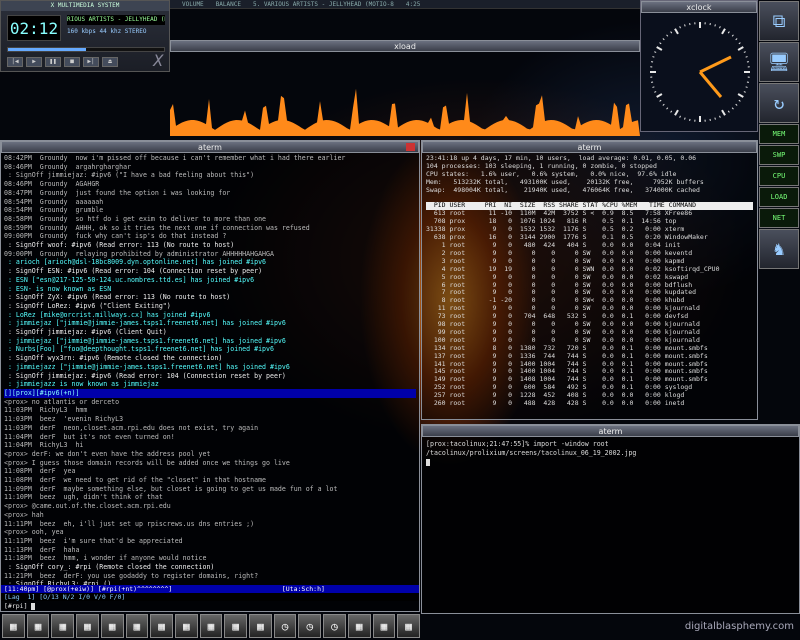 The height and width of the screenshot is (640, 800). I want to click on top-titlebar: aterm, so click(589, 147).